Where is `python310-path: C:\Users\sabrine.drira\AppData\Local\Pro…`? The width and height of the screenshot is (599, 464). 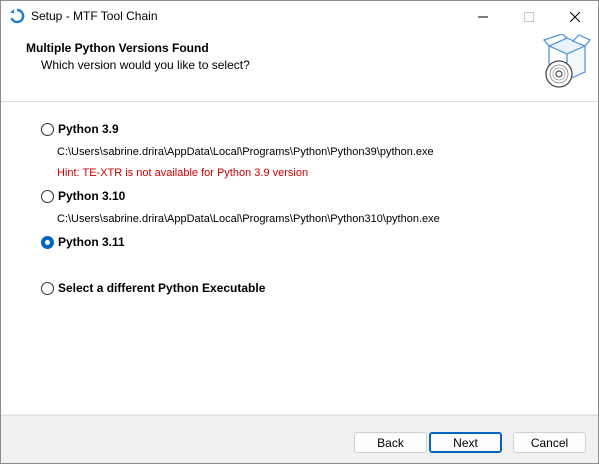 python310-path: C:\Users\sabrine.drira\AppData\Local\Pro… is located at coordinates (248, 219).